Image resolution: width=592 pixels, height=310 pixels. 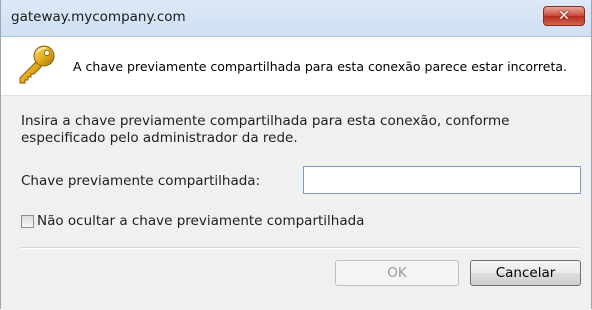 I want to click on preshared-key-input, so click(x=442, y=180).